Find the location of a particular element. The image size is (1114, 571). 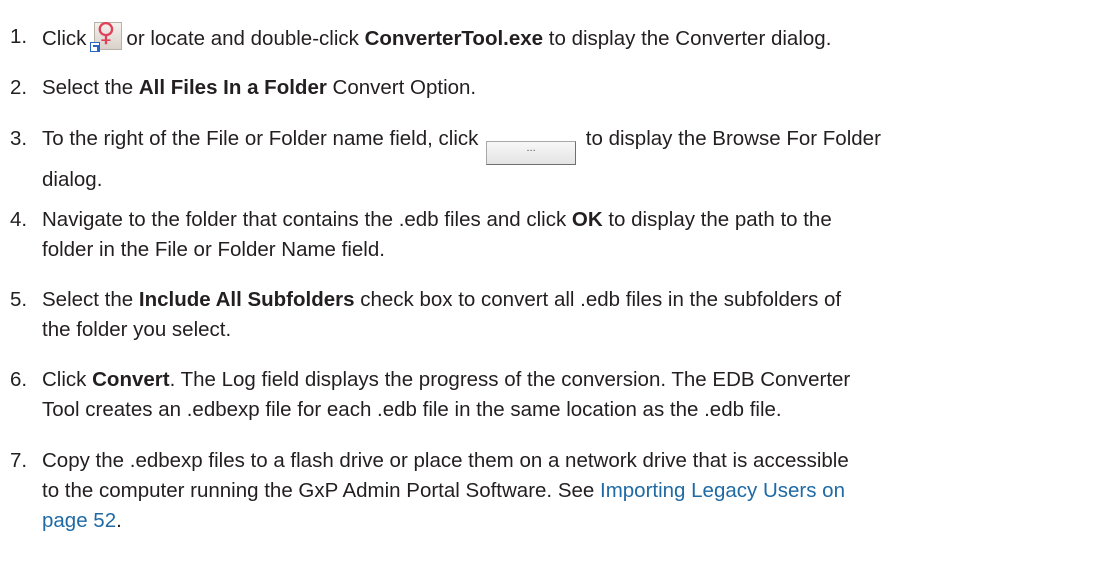

step-number: 2. is located at coordinates (19, 87).